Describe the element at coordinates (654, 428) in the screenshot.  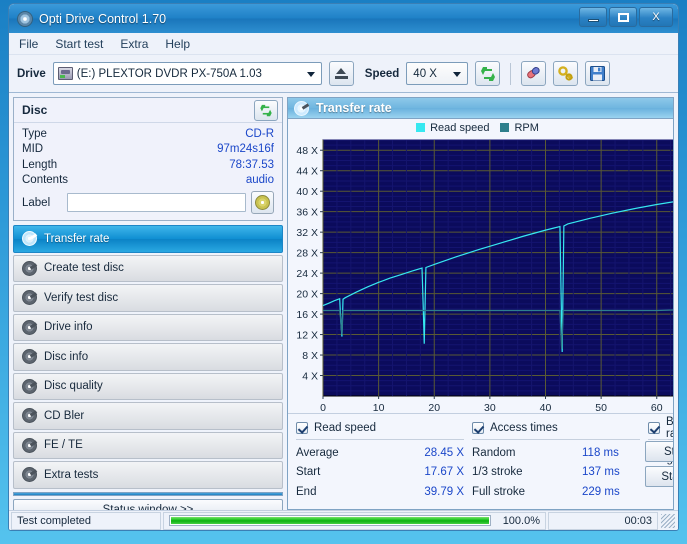
I see `burst-rate-checkbox` at that location.